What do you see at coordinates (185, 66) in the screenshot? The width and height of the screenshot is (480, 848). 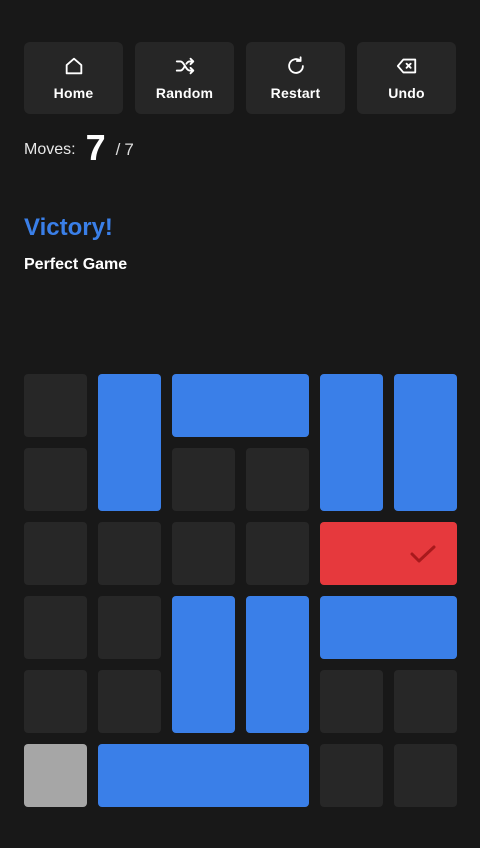 I see `shuffle-icon` at bounding box center [185, 66].